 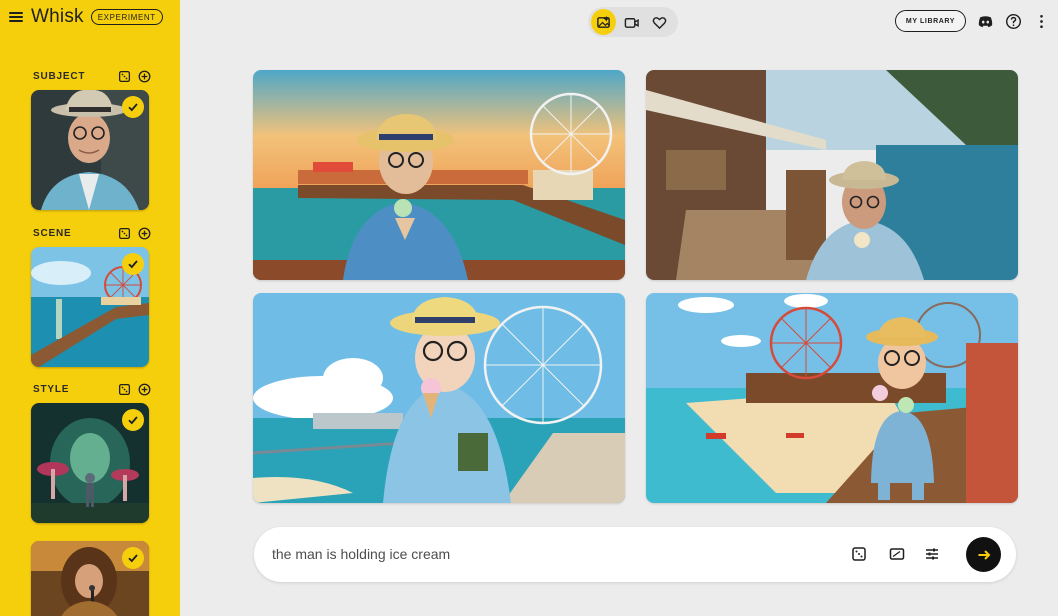 I want to click on scene-section-header: SCENE, so click(x=92, y=233).